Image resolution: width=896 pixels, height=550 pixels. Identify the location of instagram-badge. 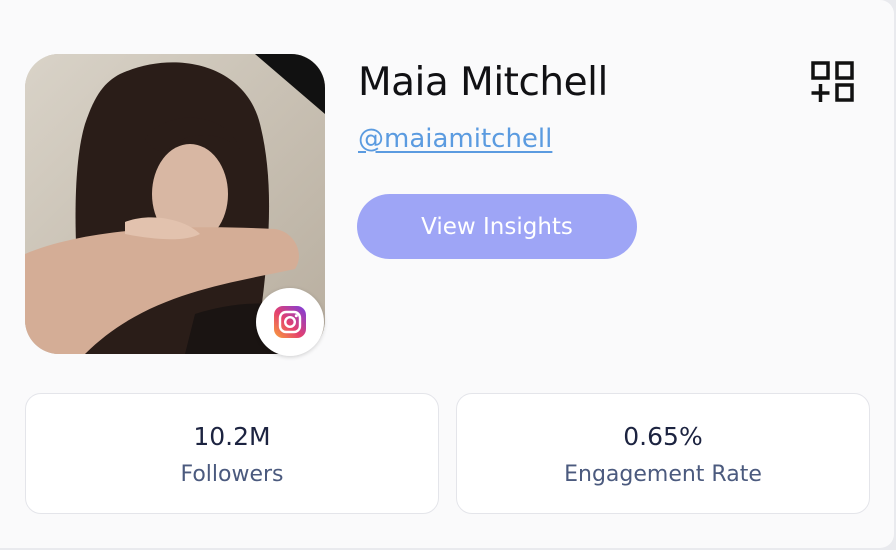
(290, 322).